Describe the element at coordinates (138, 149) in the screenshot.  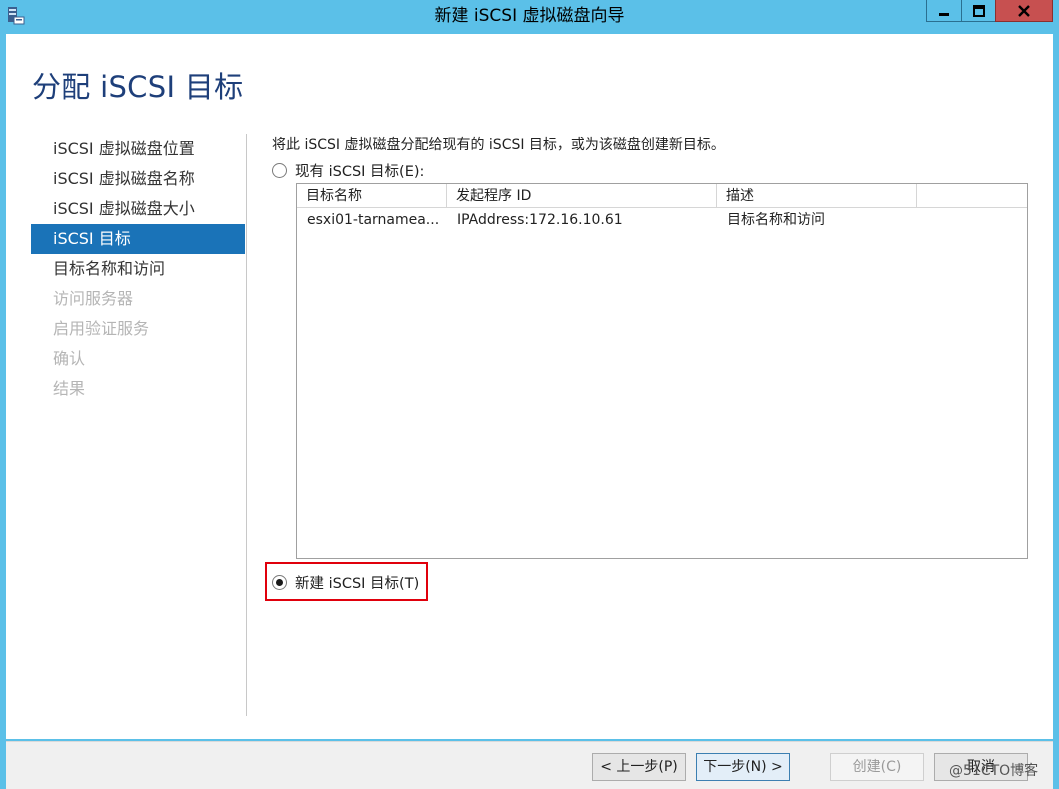
I see `nav-item-disk-location: iSCSI 虚拟磁盘位置` at that location.